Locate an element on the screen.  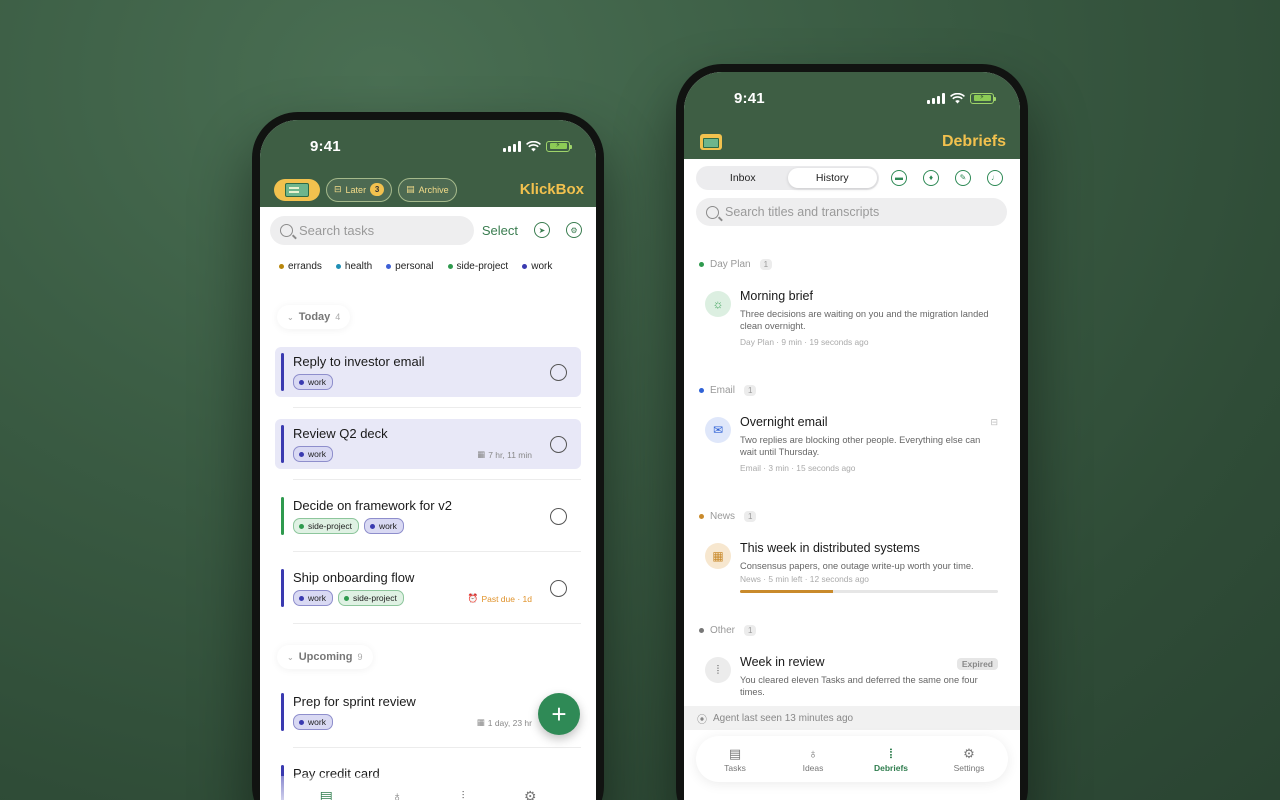
tag-filter-side-project: side-project is located at coordinates (477, 266).